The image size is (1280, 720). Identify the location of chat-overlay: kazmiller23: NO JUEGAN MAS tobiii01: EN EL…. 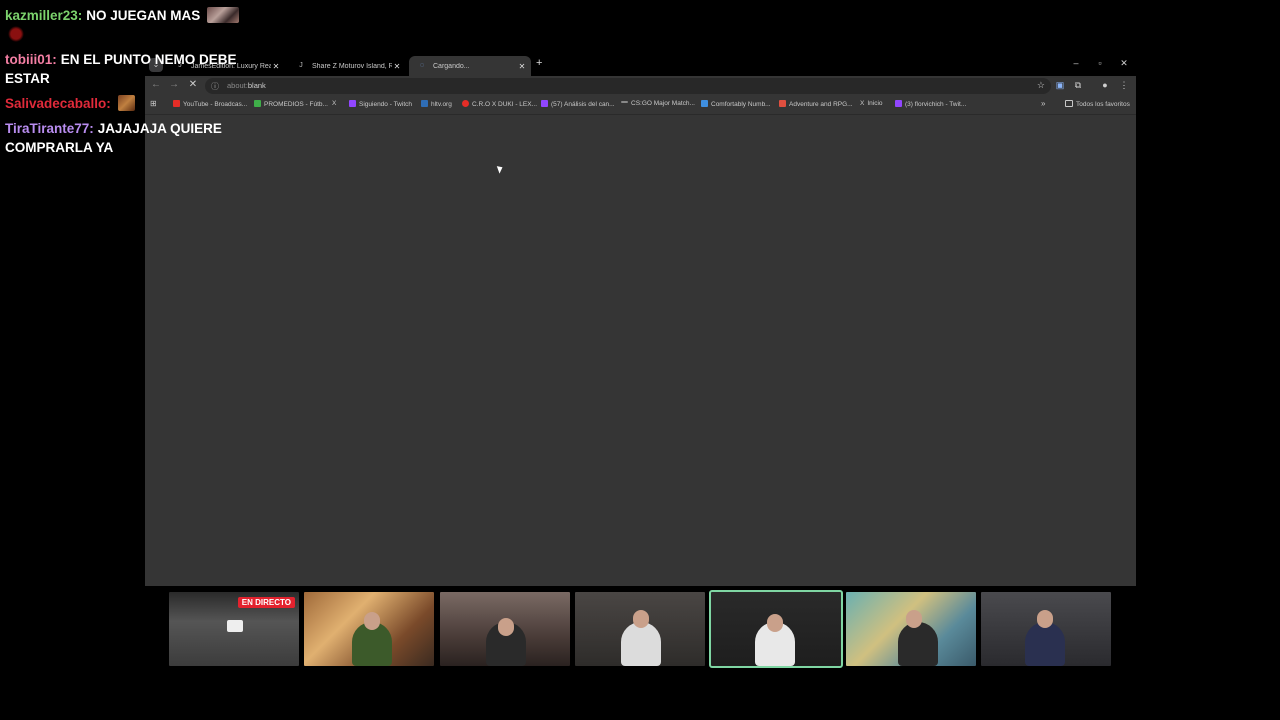
(125, 84).